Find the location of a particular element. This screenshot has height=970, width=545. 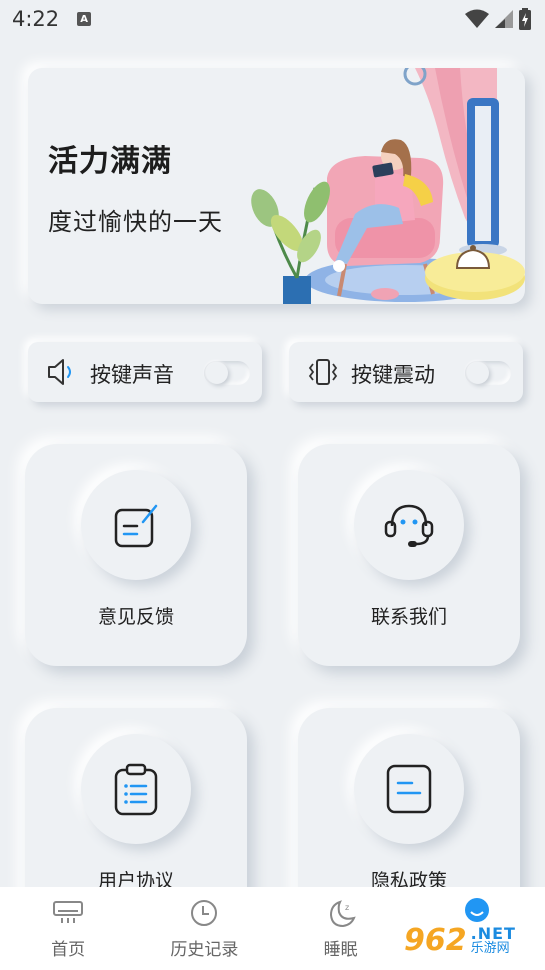

watermark-site: 乐游网 is located at coordinates (490, 948).